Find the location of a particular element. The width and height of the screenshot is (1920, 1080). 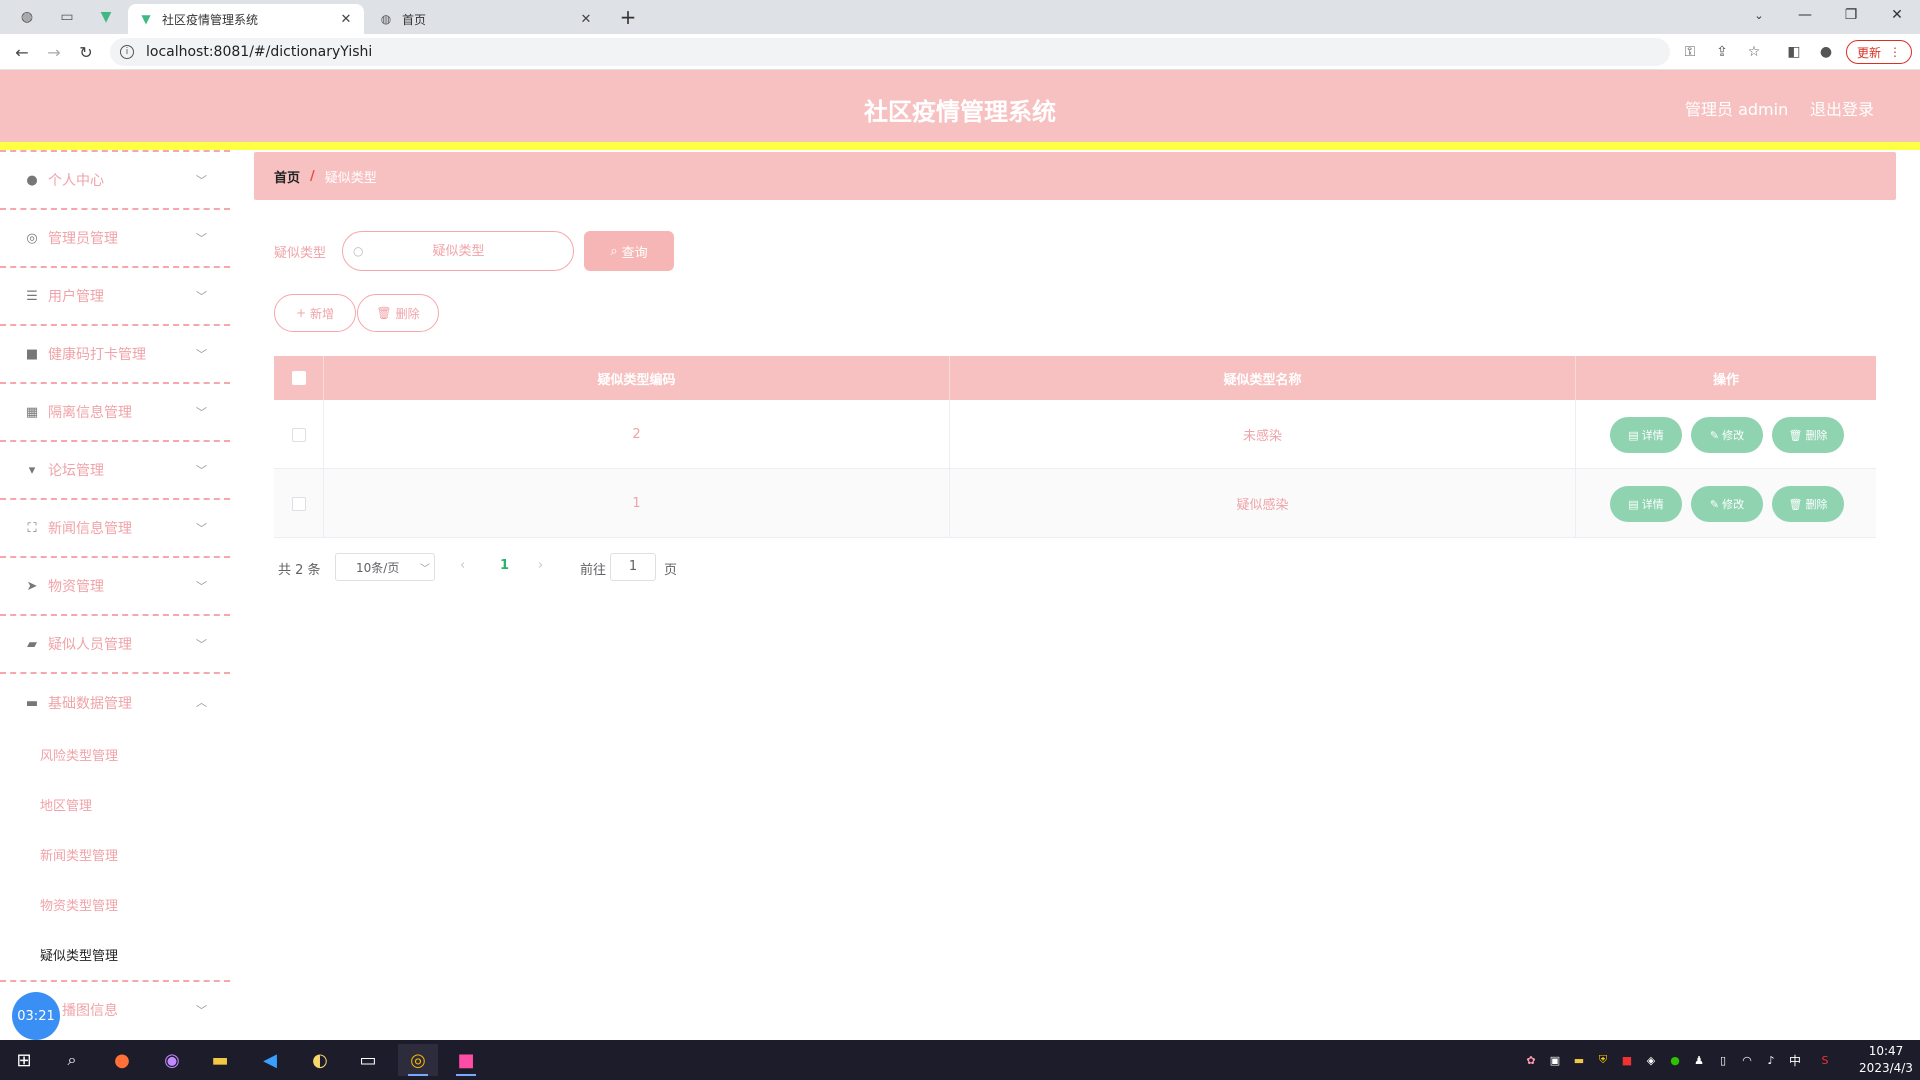

pinned-tab-globe-icon: ◍ is located at coordinates (27, 17).